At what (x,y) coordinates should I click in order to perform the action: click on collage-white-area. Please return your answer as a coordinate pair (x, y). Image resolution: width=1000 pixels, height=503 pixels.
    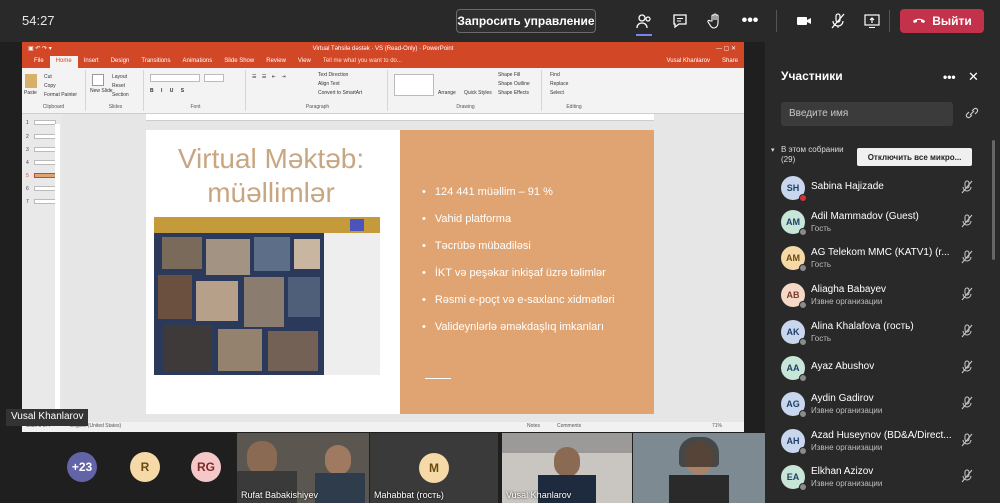
    Looking at the image, I should click on (352, 304).